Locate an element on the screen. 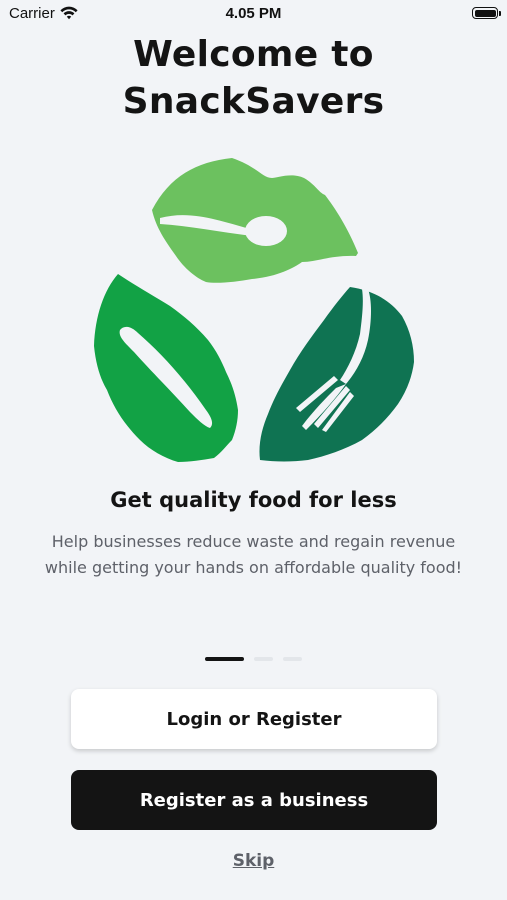 Image resolution: width=507 pixels, height=900 pixels. login-register-button: Login or Register is located at coordinates (254, 719).